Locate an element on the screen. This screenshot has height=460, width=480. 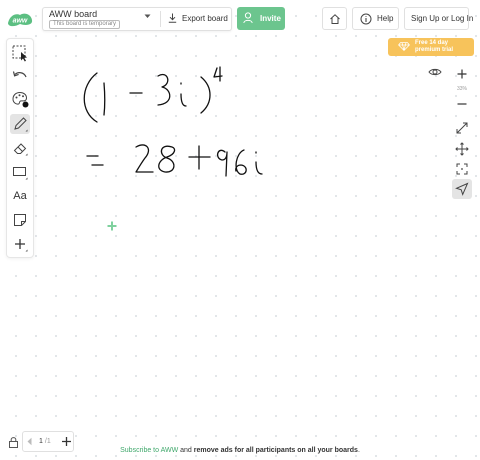
pencil-icon is located at coordinates (21, 124).